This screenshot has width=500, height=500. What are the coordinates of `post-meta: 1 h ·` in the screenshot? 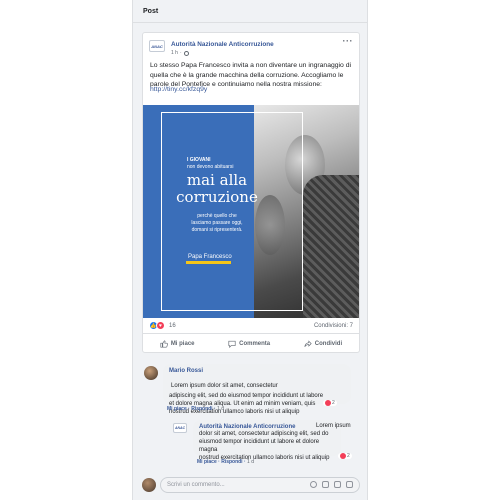 It's located at (180, 53).